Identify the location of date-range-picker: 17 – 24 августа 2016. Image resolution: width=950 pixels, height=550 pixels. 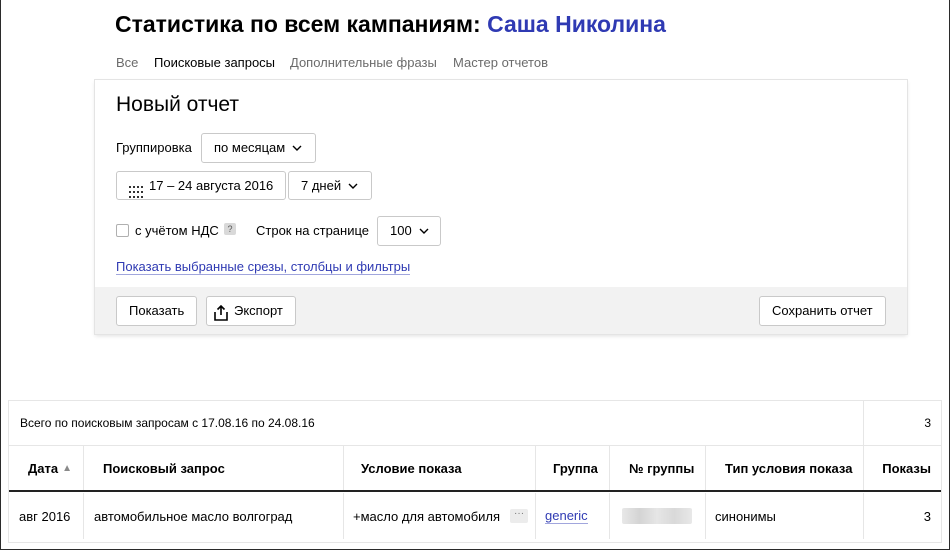
(201, 185).